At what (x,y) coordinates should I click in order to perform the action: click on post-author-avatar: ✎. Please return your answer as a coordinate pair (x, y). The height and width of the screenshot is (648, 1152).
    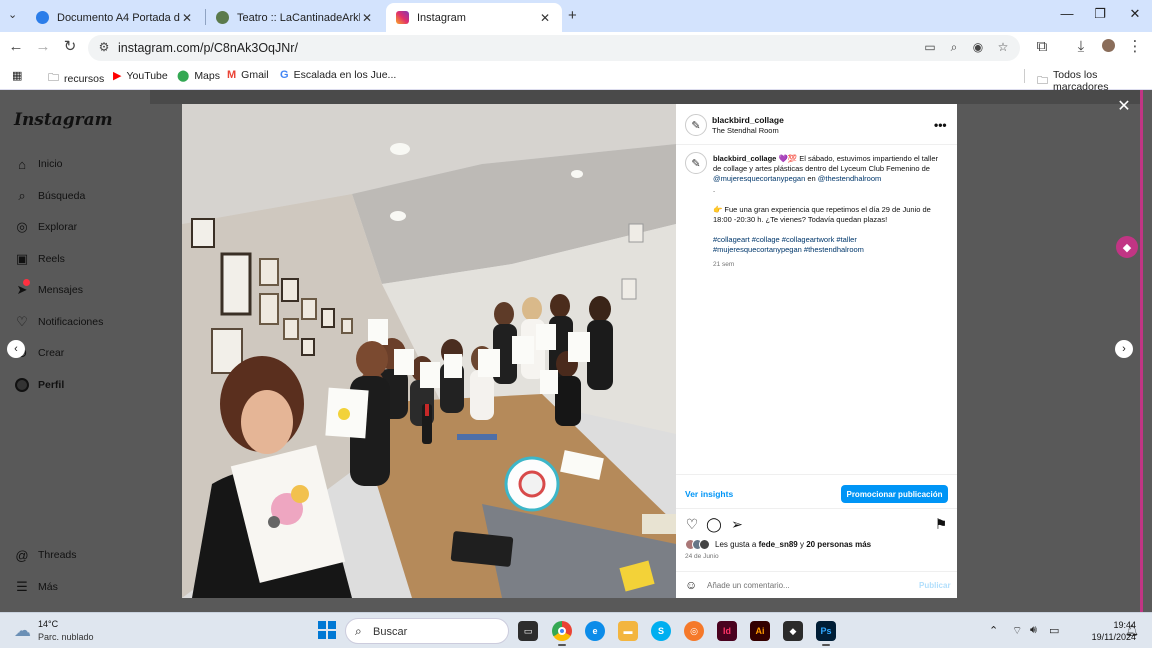
    Looking at the image, I should click on (696, 125).